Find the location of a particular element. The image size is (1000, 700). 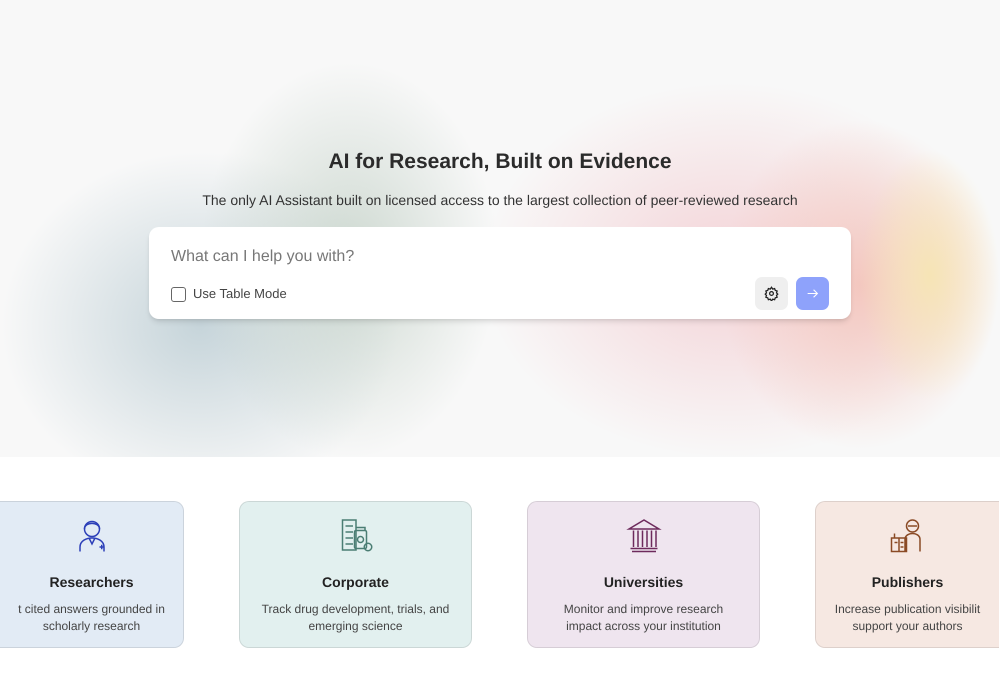

card-description: Increase publication visibilit support your authors is located at coordinates (908, 618).